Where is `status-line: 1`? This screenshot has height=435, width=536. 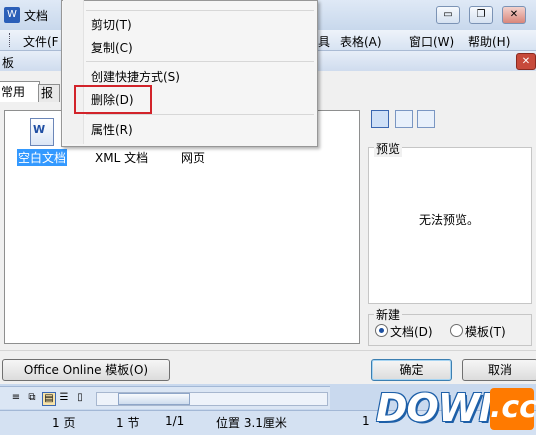
status-line: 1 is located at coordinates (366, 421).